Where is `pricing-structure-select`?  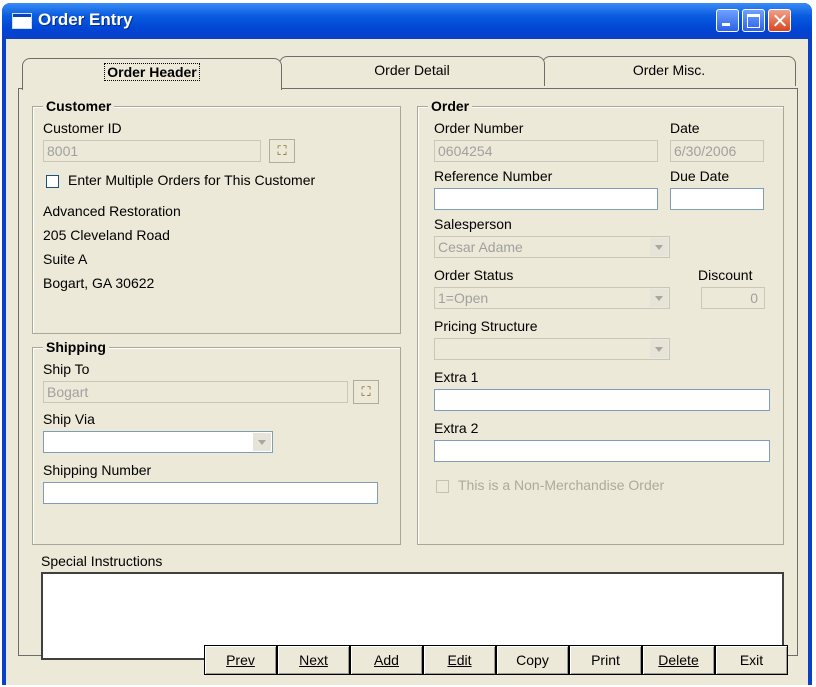
pricing-structure-select is located at coordinates (552, 349).